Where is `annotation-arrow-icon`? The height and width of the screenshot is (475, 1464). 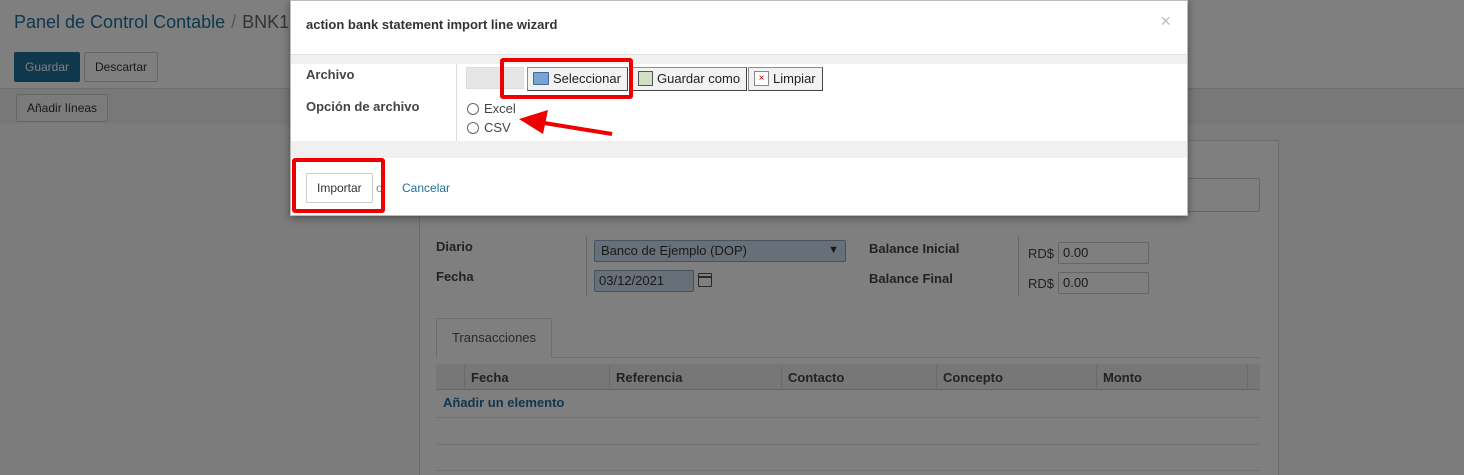
annotation-arrow-icon is located at coordinates (566, 123).